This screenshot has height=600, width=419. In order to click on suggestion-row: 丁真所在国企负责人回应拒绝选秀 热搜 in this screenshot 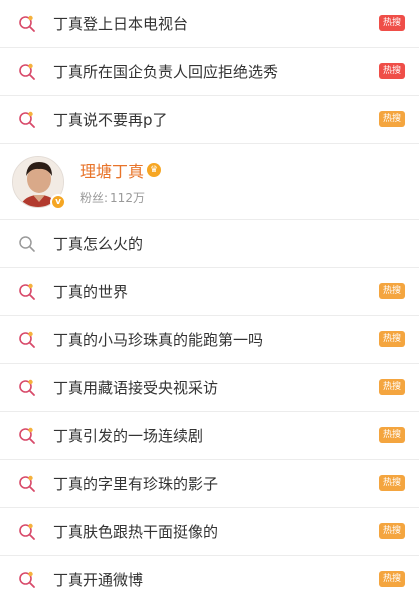, I will do `click(209, 72)`.